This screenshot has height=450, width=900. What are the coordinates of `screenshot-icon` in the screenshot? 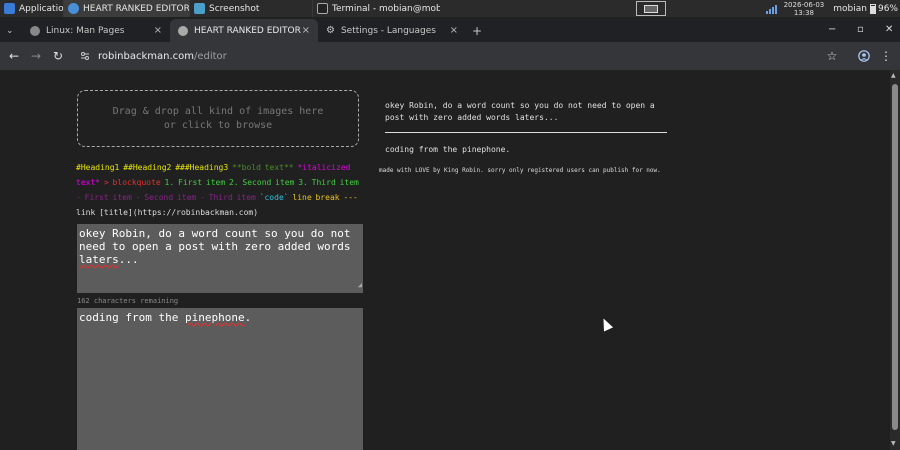 It's located at (199, 8).